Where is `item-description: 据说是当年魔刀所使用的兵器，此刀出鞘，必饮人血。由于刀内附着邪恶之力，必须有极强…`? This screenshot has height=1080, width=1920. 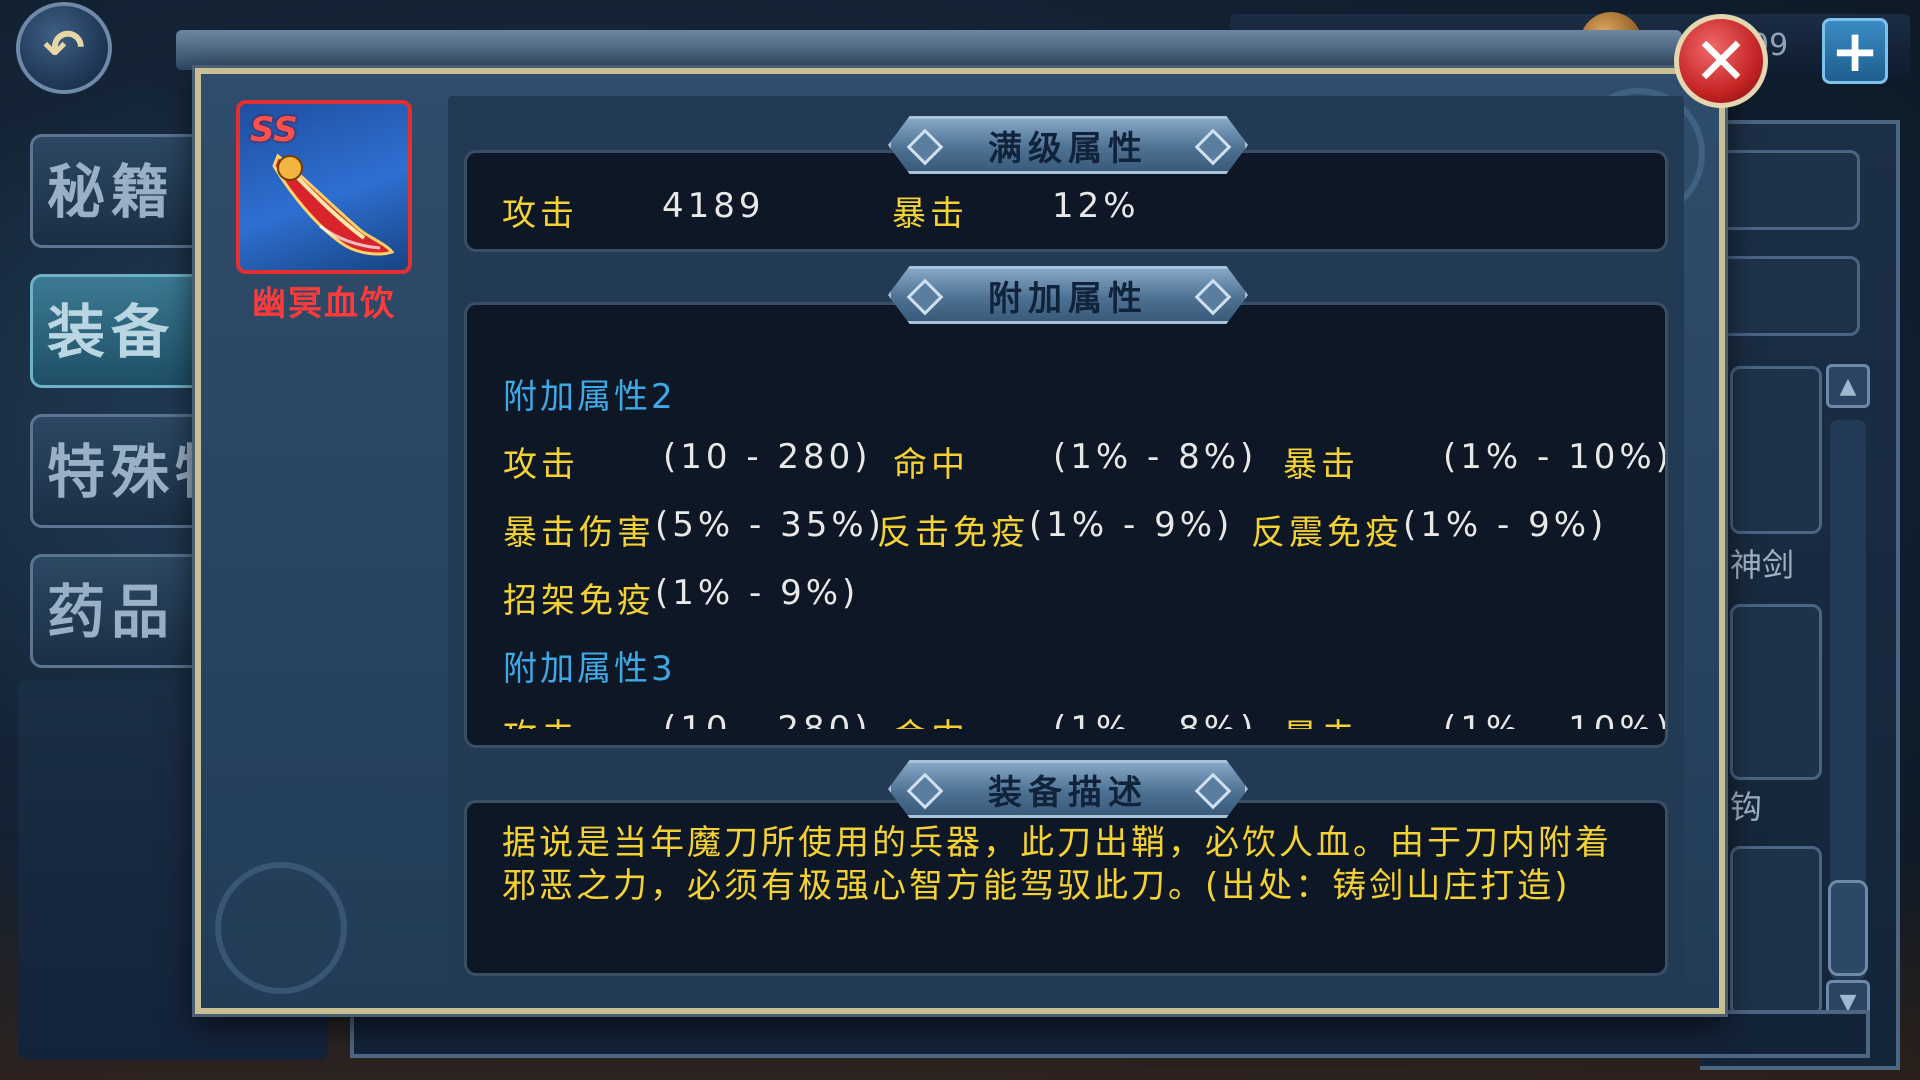 item-description: 据说是当年魔刀所使用的兵器，此刀出鞘，必饮人血。由于刀内附着邪恶之力，必须有极强… is located at coordinates (1057, 864).